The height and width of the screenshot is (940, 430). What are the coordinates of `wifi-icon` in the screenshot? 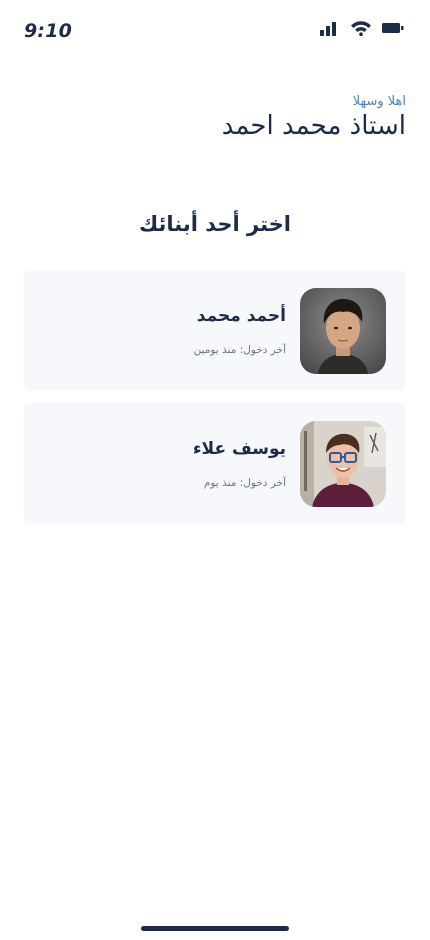 It's located at (361, 28).